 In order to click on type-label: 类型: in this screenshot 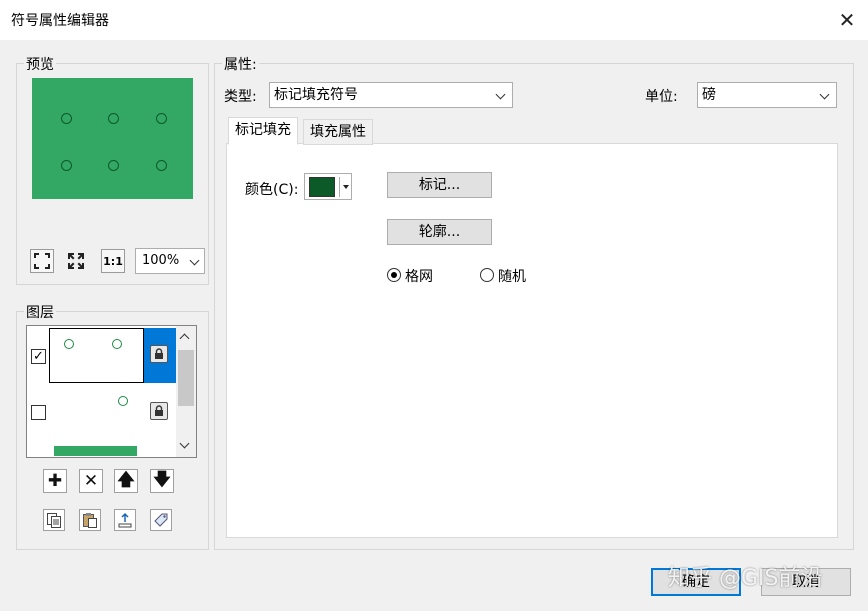, I will do `click(240, 97)`.